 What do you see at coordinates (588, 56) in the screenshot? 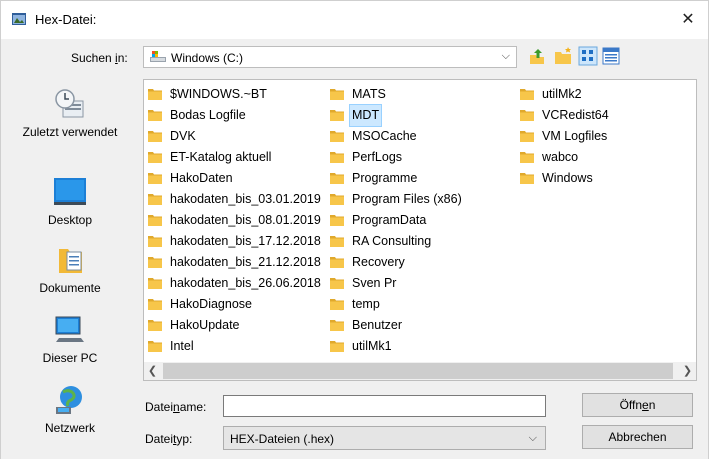
I see `view-menu-icon` at bounding box center [588, 56].